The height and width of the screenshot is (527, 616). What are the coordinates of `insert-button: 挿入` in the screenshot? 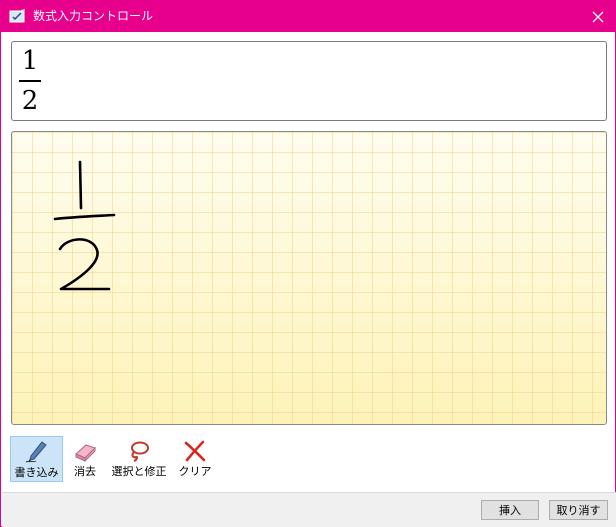 It's located at (510, 510).